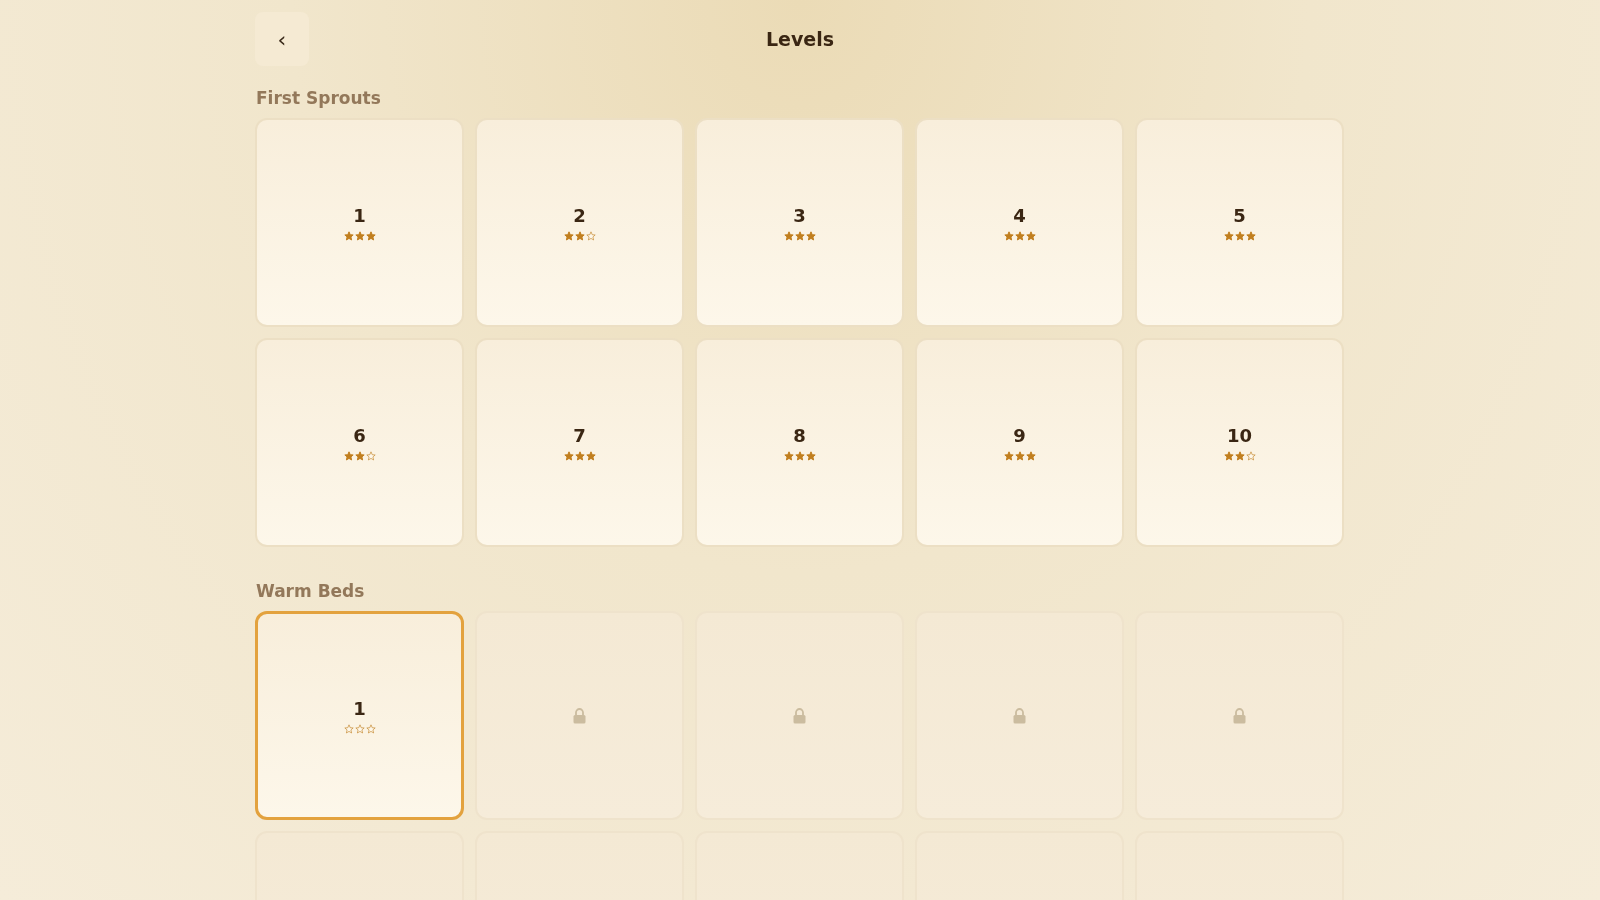  I want to click on level-card: 5, so click(1239, 222).